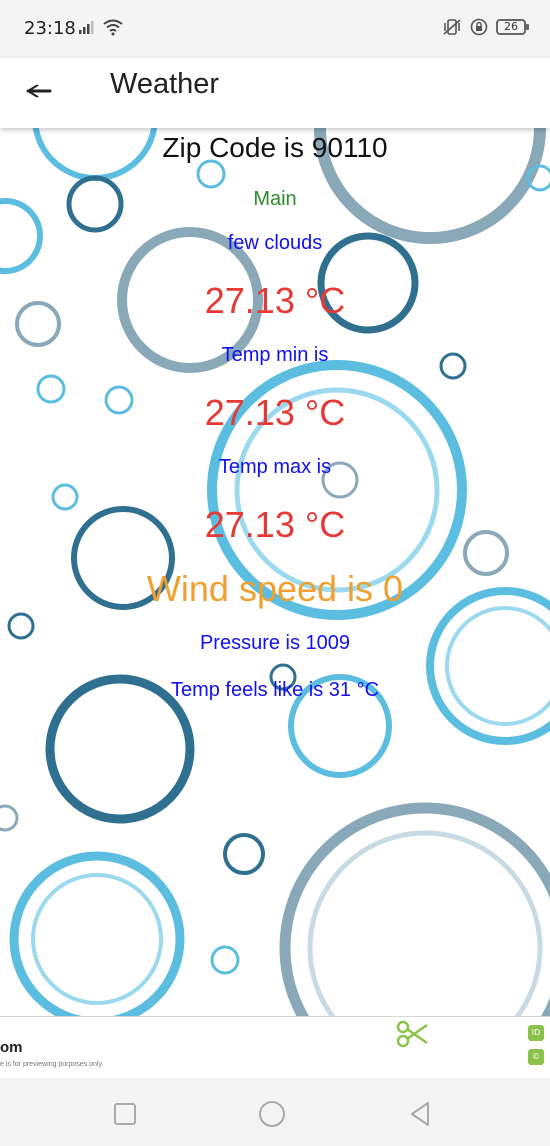 The image size is (550, 1146). I want to click on signal-icon, so click(86, 27).